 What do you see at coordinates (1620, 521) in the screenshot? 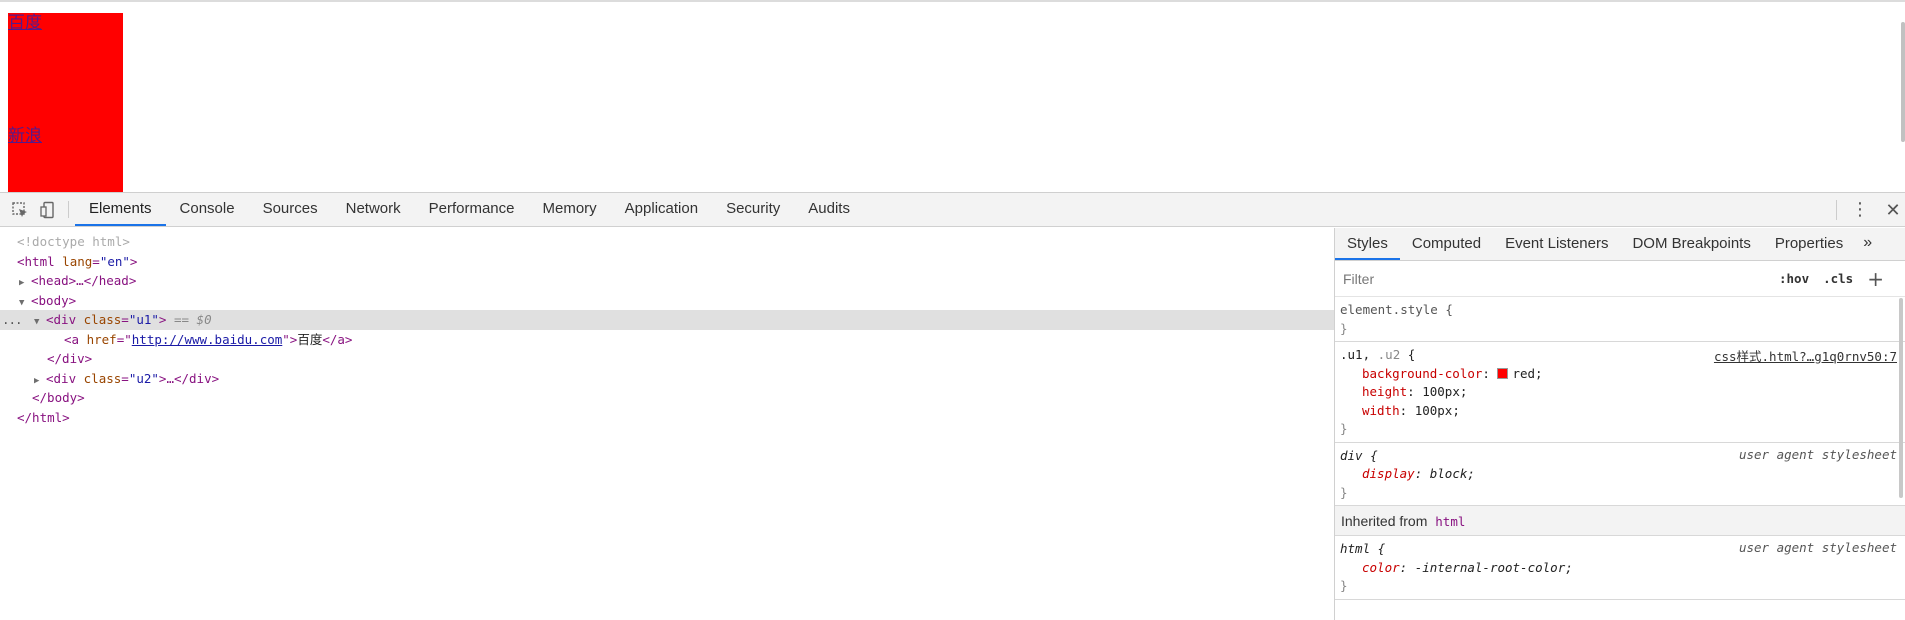
I see `inherited-from-header: Inherited from html` at bounding box center [1620, 521].